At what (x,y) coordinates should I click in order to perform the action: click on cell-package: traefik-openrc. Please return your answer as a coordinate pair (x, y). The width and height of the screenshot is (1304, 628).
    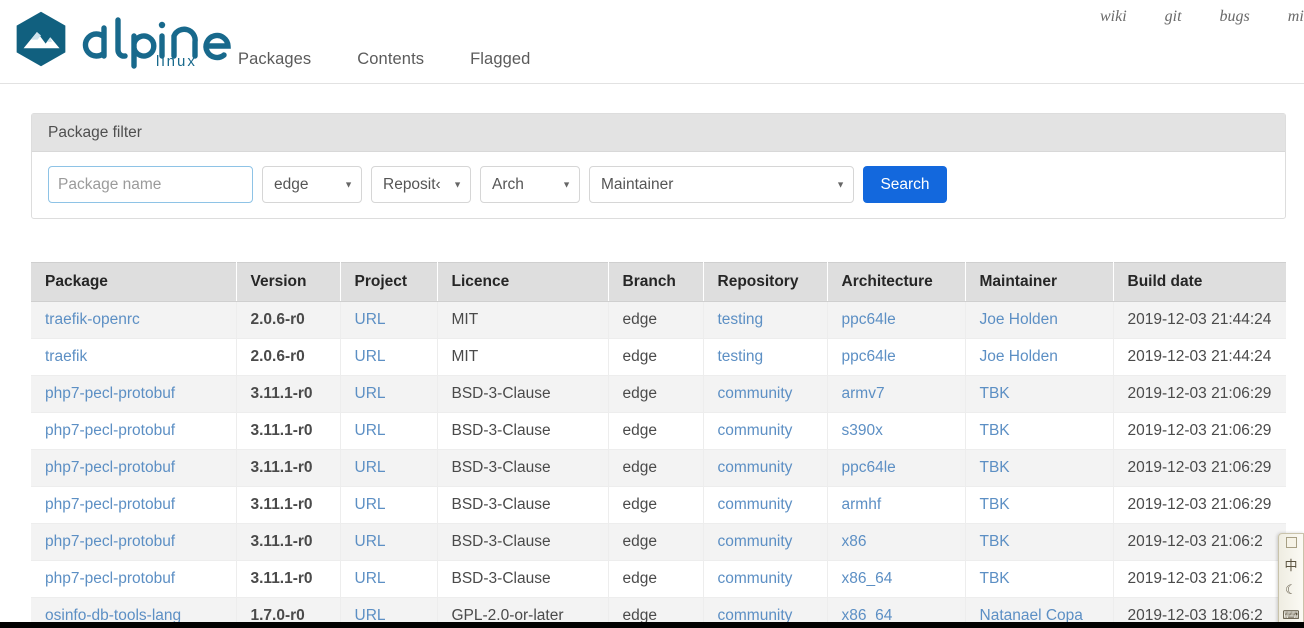
    Looking at the image, I should click on (134, 320).